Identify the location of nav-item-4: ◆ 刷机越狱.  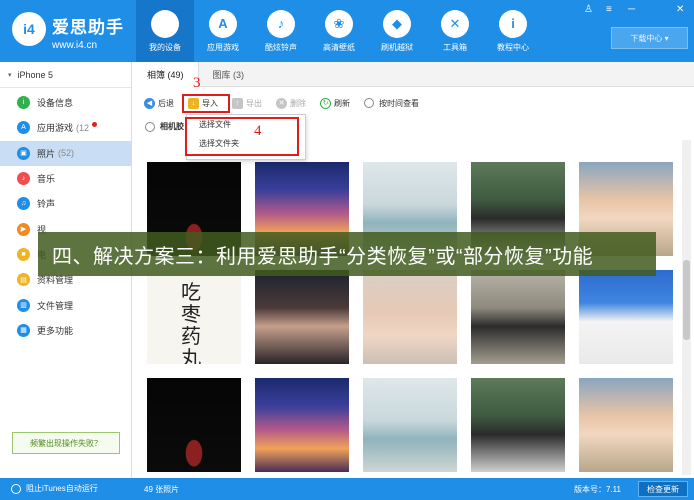
(397, 31).